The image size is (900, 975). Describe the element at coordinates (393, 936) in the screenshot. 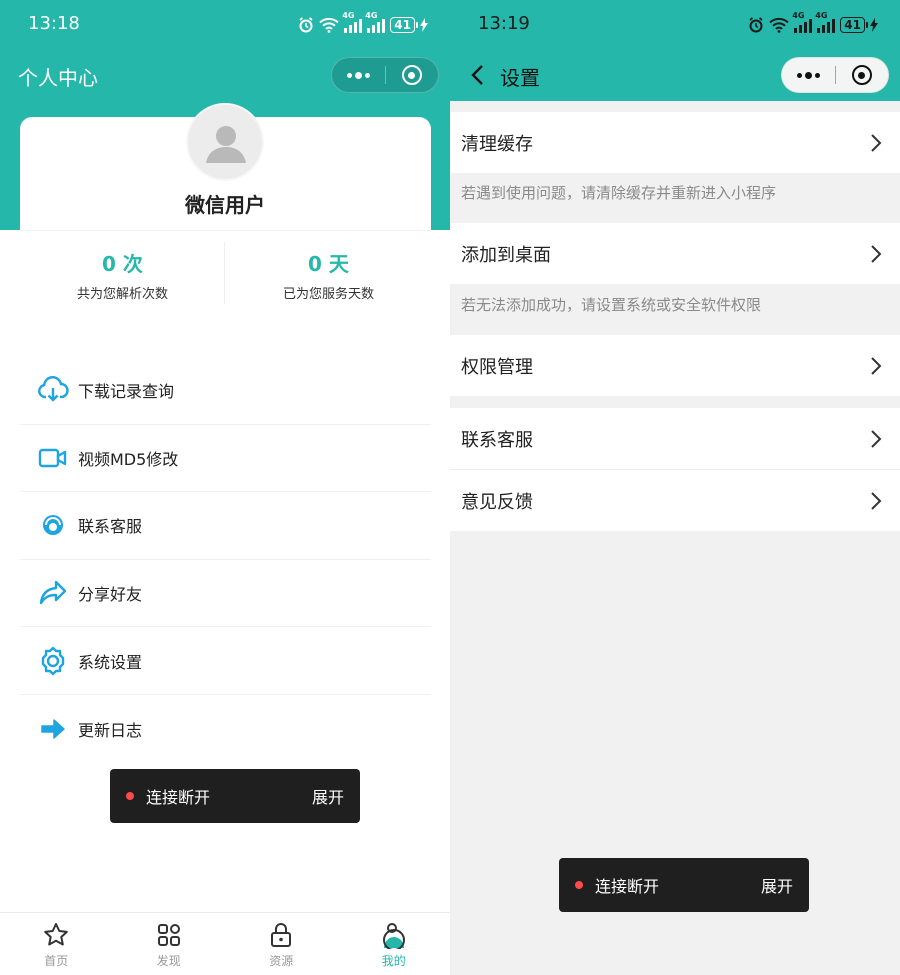

I see `user-icon` at that location.